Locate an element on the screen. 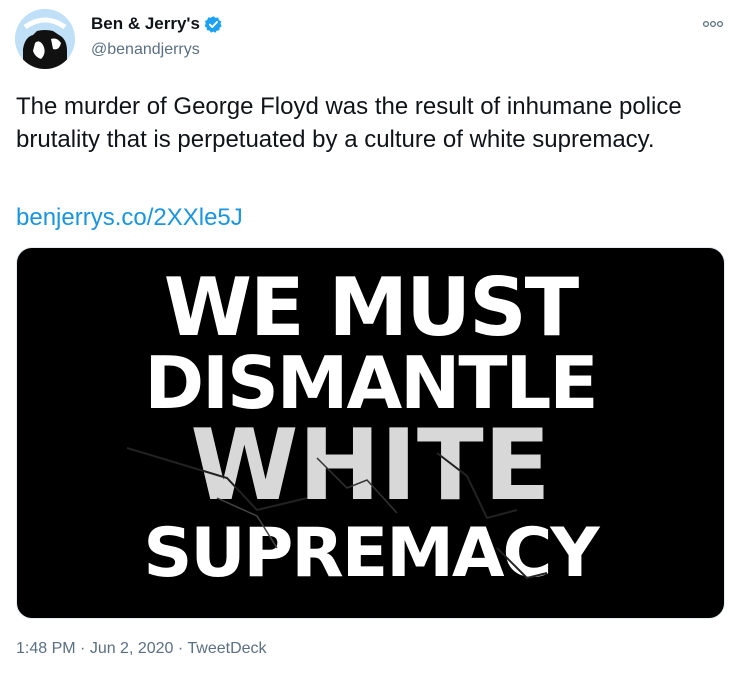 The height and width of the screenshot is (675, 739). author-row: Ben & Jerry's is located at coordinates (157, 24).